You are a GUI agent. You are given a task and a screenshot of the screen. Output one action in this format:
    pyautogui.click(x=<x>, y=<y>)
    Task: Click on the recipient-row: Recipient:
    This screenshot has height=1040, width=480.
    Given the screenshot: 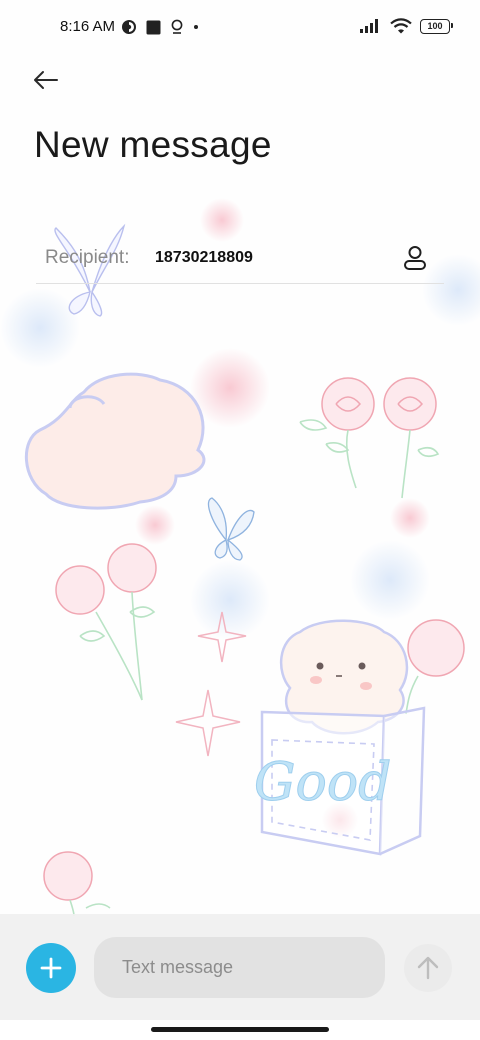 What is the action you would take?
    pyautogui.click(x=240, y=258)
    